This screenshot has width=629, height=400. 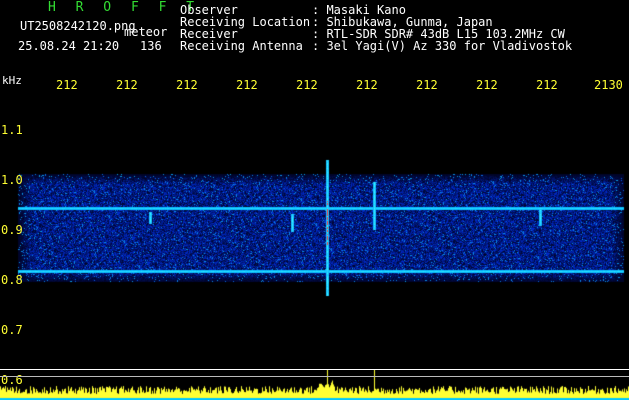 I want to click on freq-tick: 0.7, so click(x=12, y=330).